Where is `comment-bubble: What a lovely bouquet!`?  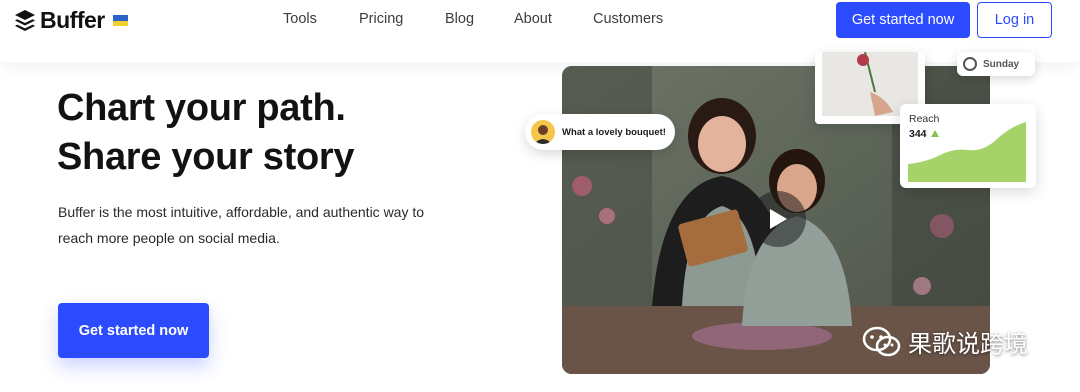 comment-bubble: What a lovely bouquet! is located at coordinates (600, 132).